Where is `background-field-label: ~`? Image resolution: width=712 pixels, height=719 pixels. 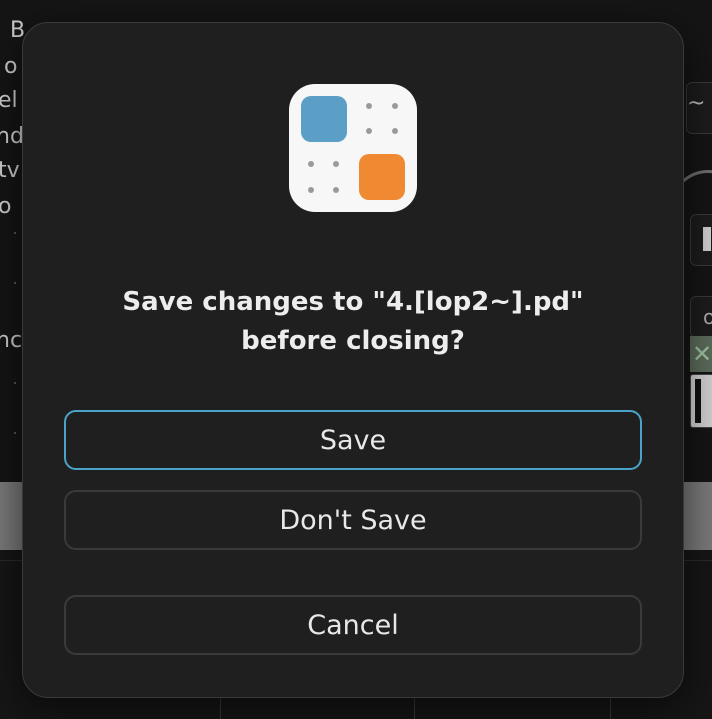 background-field-label: ~ is located at coordinates (696, 103).